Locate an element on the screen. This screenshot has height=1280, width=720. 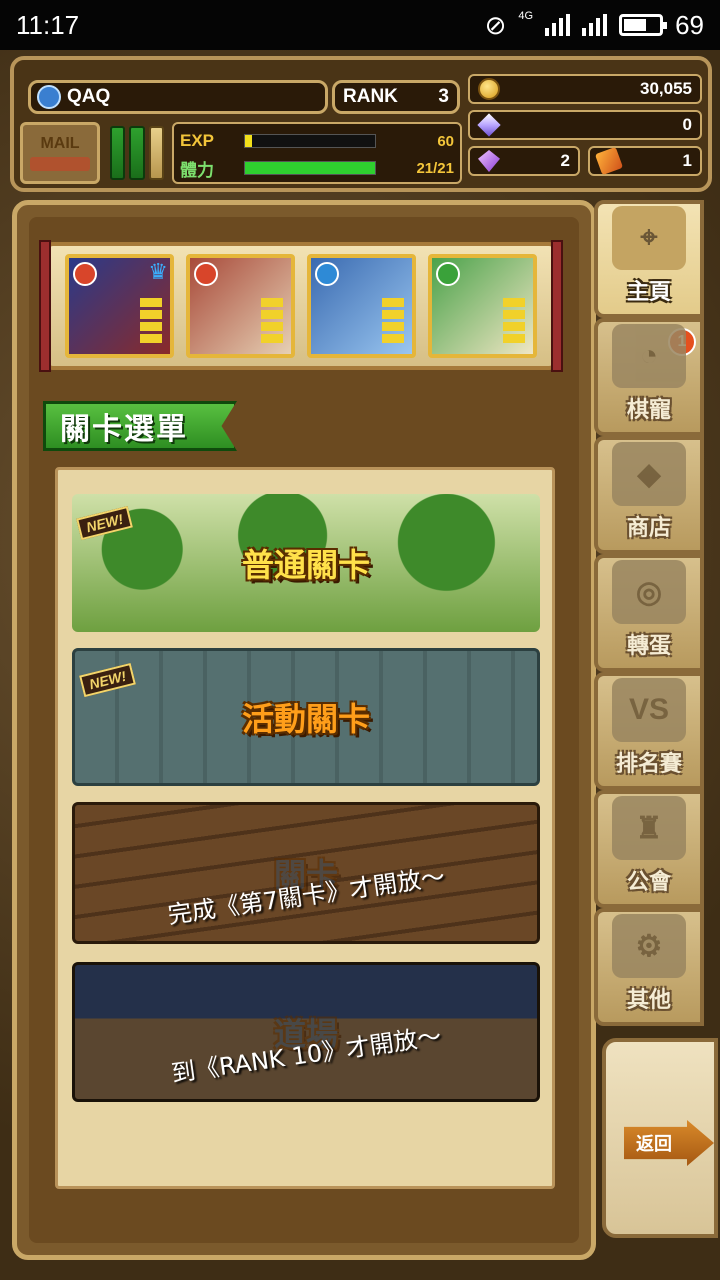
gem-icon is located at coordinates (489, 161).